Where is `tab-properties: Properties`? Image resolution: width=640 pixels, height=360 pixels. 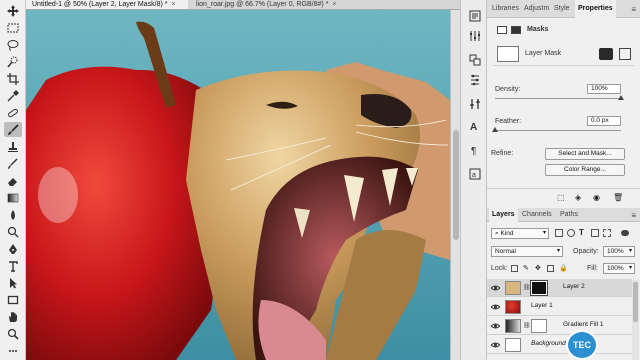
tab-properties: Properties is located at coordinates (595, 9).